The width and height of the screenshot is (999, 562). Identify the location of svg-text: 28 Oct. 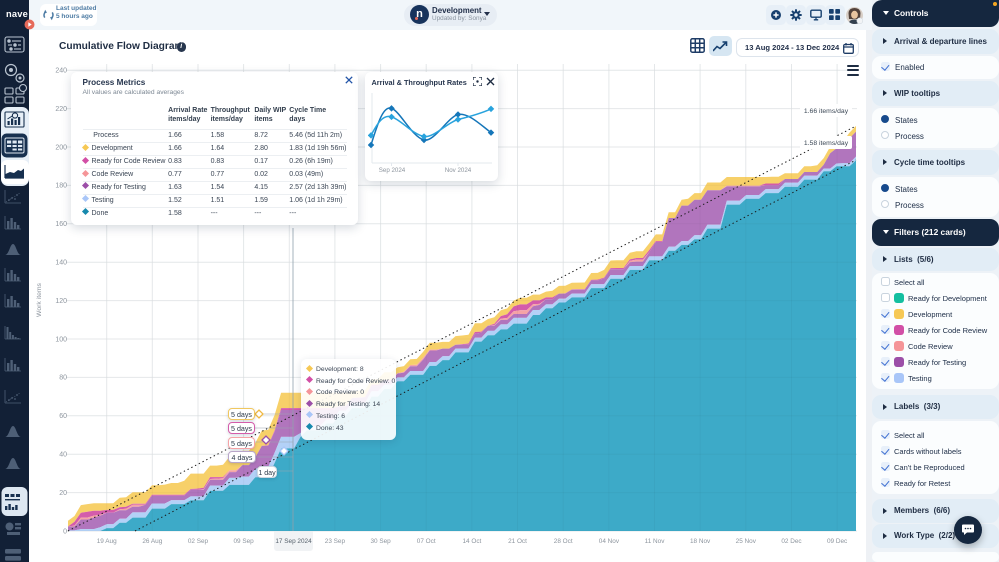
(563, 541).